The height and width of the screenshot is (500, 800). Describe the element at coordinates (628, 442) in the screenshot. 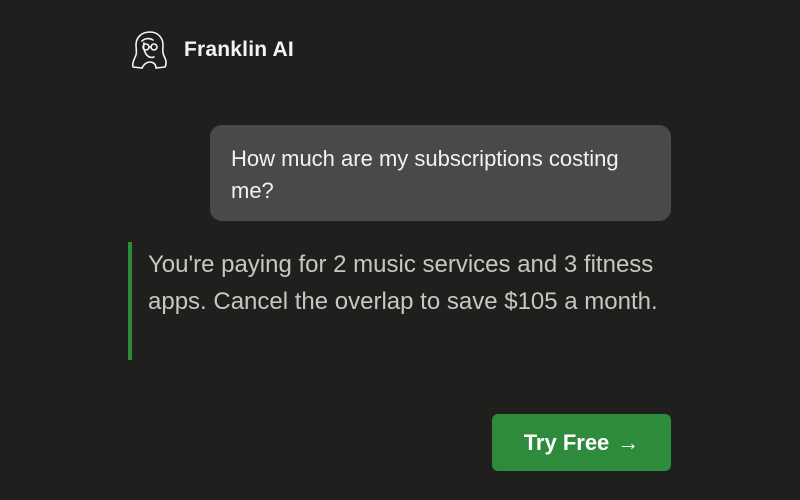

I see `arrow-right-icon: →` at that location.